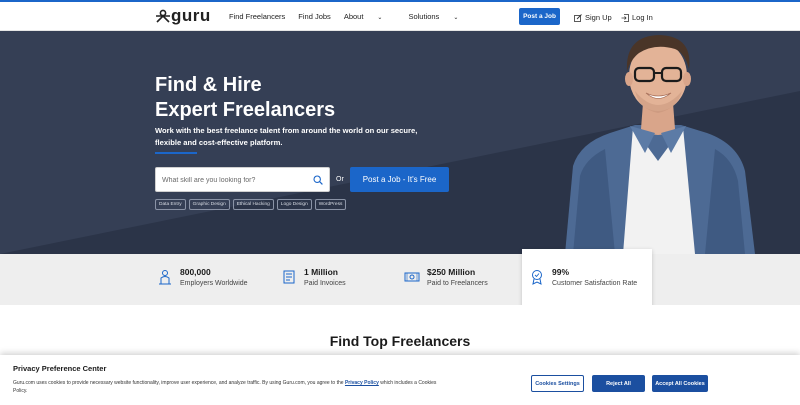 The width and height of the screenshot is (800, 405). Describe the element at coordinates (195, 272) in the screenshot. I see `stat-employers-value: 800,000` at that location.